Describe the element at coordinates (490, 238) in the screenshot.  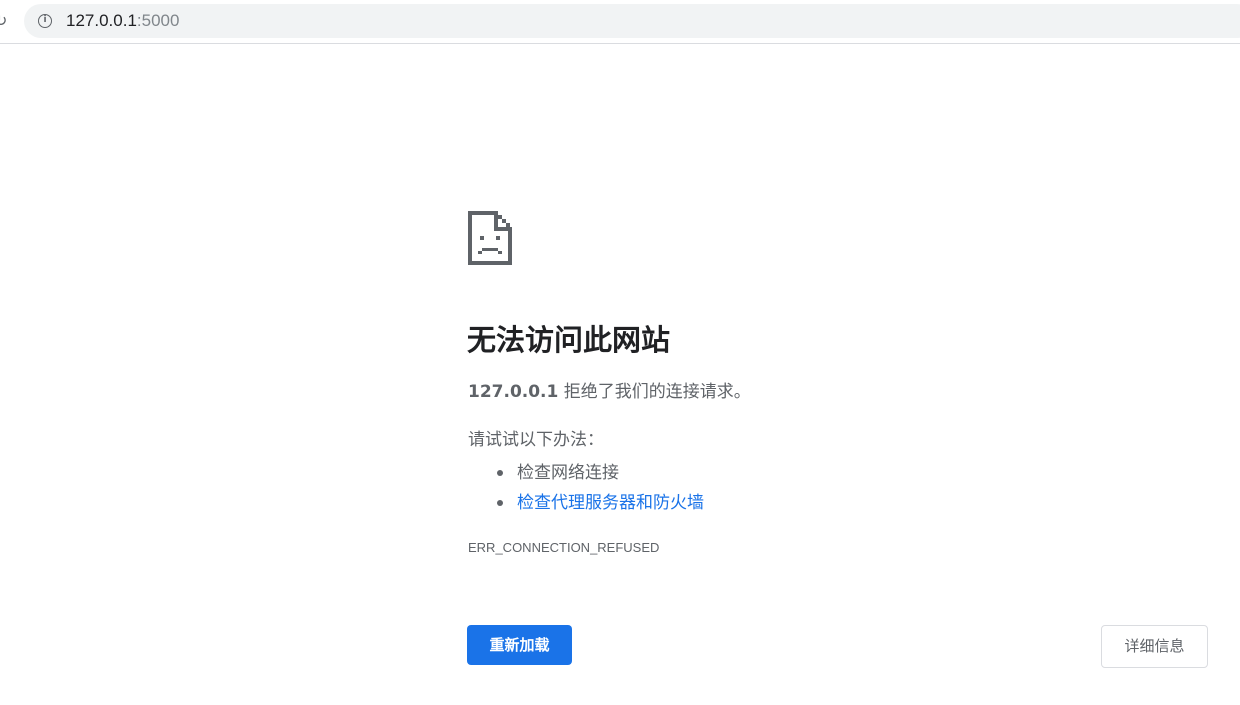
I see `sad-page-icon` at that location.